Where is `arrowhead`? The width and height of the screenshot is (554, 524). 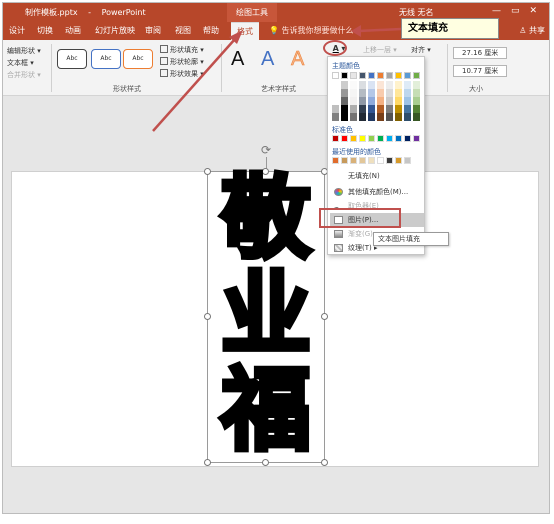
arrowhead is located at coordinates (356, 31).